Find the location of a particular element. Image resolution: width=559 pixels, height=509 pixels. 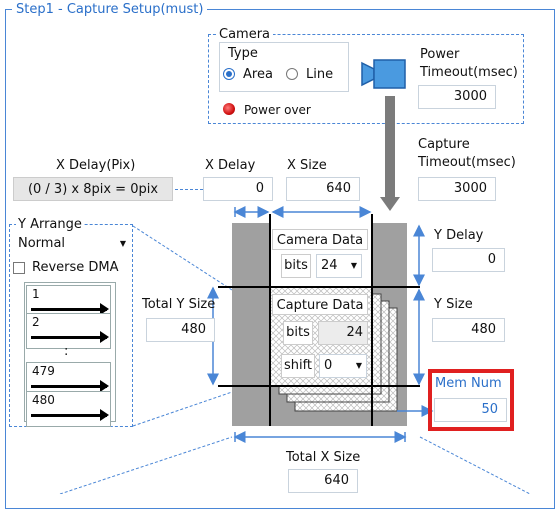

y-delay-input: 0 is located at coordinates (468, 260).